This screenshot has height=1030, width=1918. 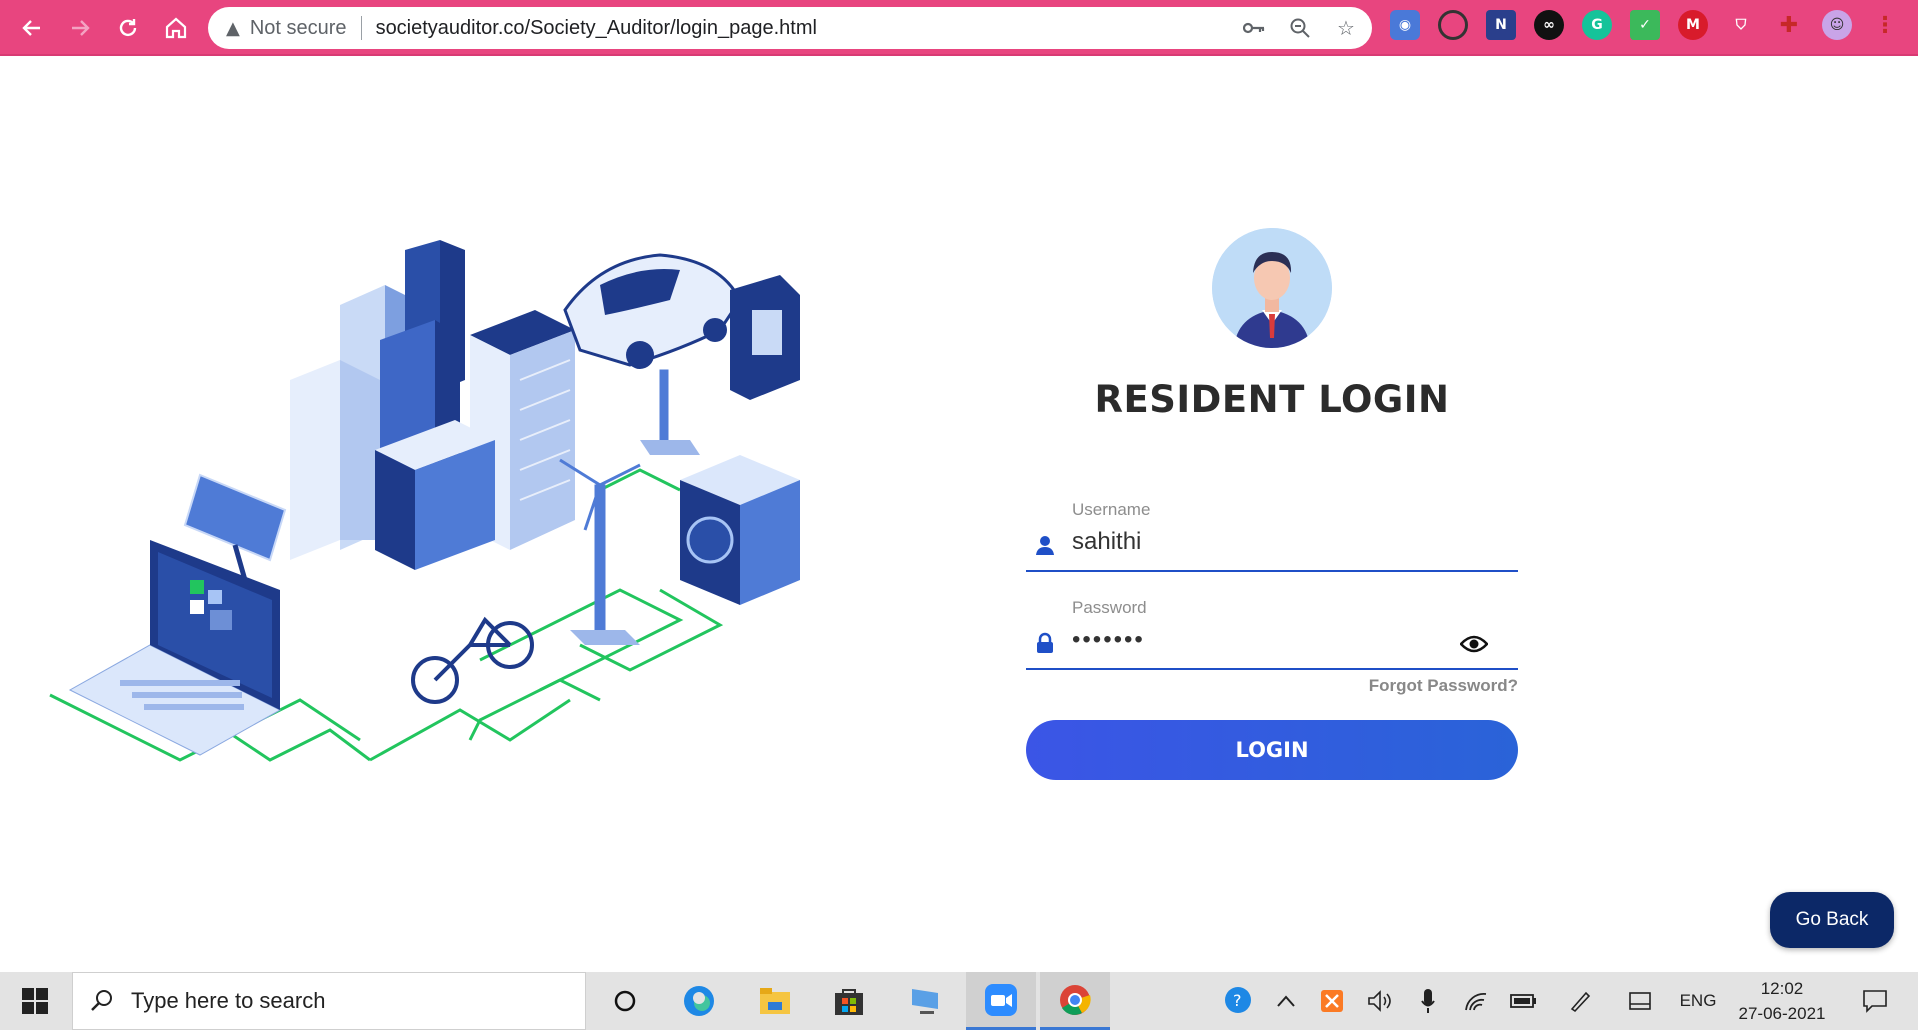 What do you see at coordinates (1109, 607) in the screenshot?
I see `password-label: Password` at bounding box center [1109, 607].